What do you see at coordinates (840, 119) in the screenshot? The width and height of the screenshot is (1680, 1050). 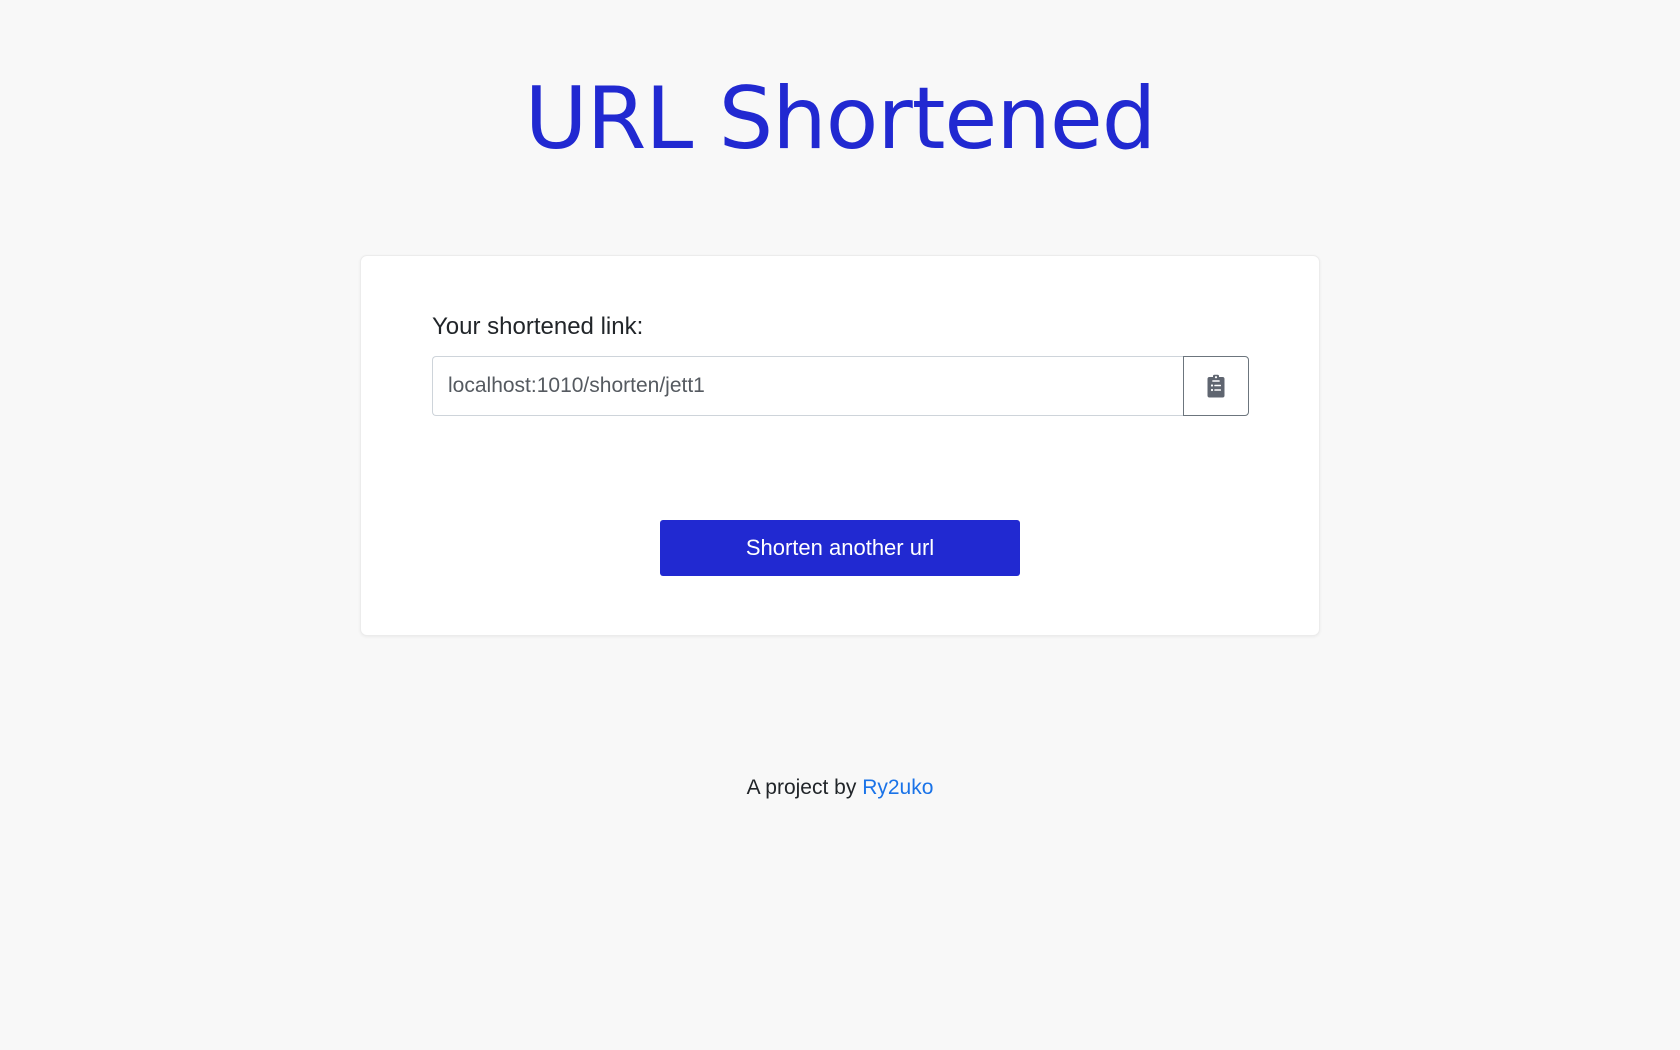 I see `page-title: URL Shortened` at bounding box center [840, 119].